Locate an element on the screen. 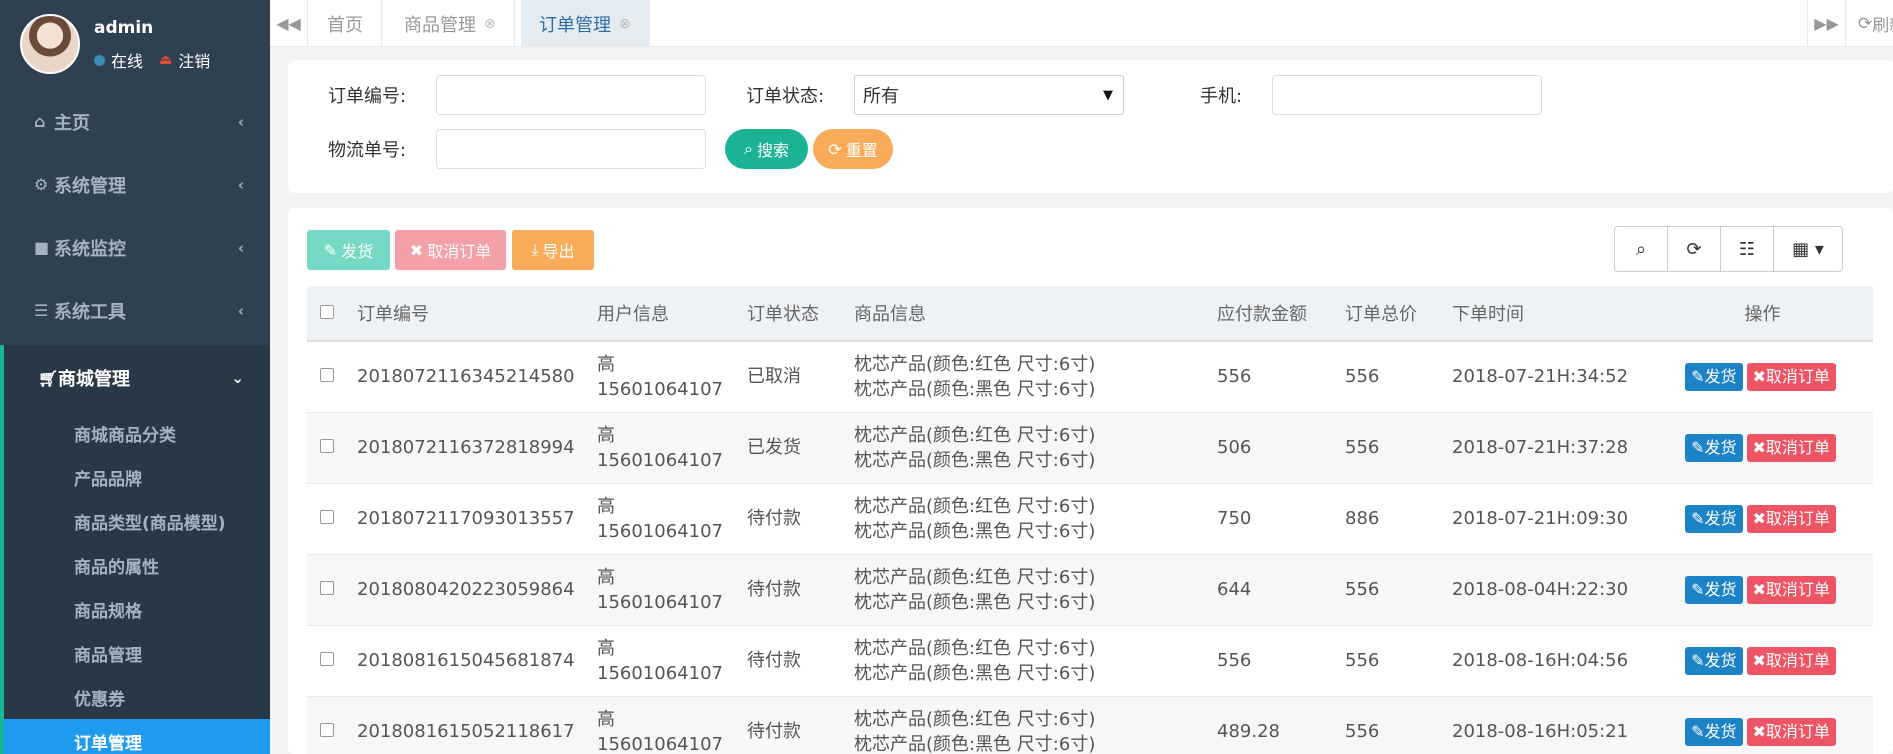 The image size is (1893, 754). menu-item-mall: 🛒︎ 商城管理 ⌄ is located at coordinates (137, 378).